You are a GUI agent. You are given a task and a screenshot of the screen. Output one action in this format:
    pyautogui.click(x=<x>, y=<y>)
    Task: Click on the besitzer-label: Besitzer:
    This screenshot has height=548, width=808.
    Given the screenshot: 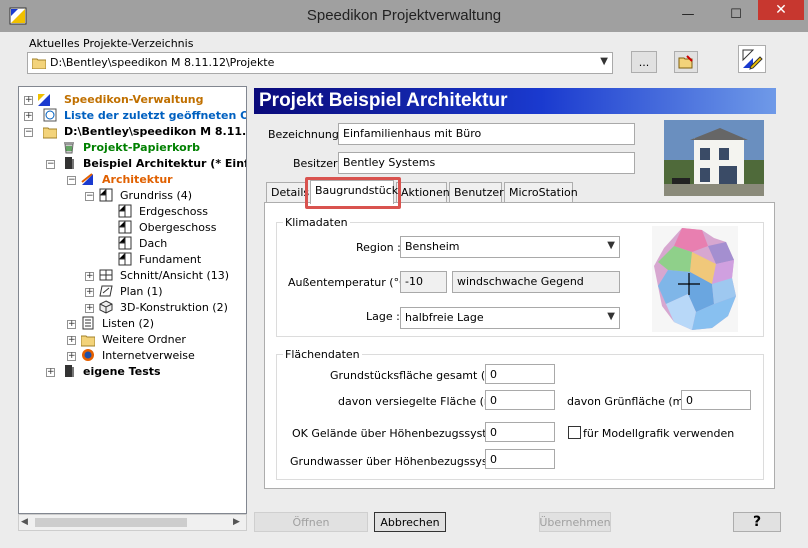 What is the action you would take?
    pyautogui.click(x=317, y=163)
    